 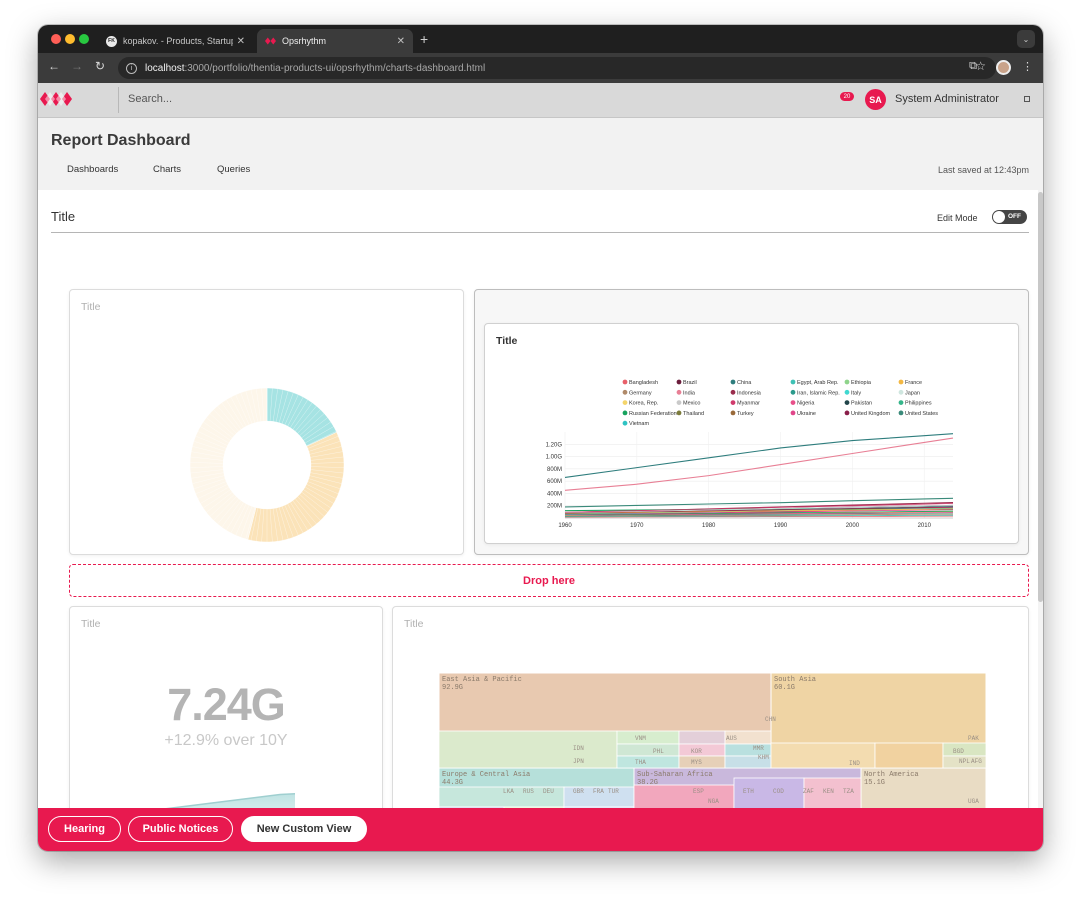 What do you see at coordinates (230, 800) in the screenshot?
I see `sparkline-area-chart` at bounding box center [230, 800].